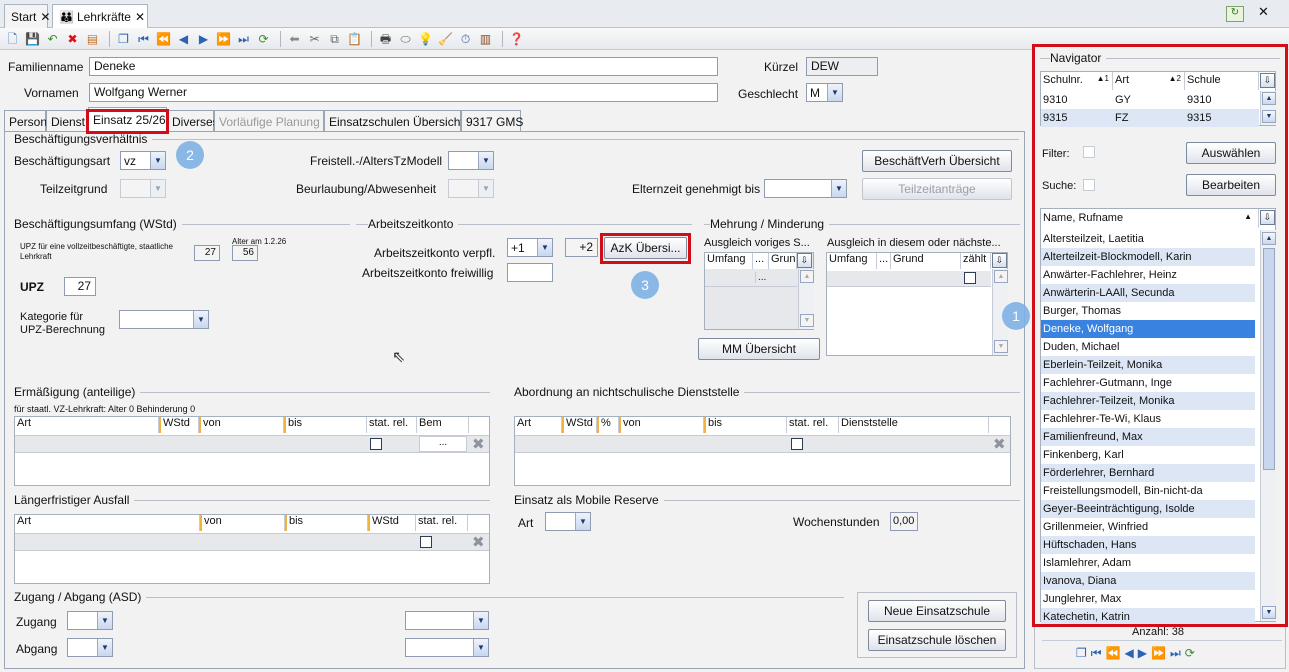  I want to click on zugang-schule-select: ▼, so click(447, 620).